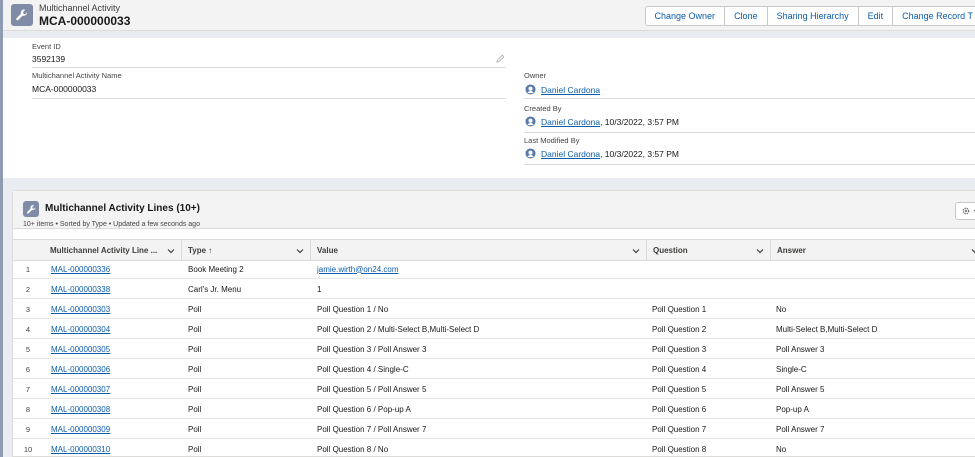  I want to click on row-number: 9, so click(28, 429).